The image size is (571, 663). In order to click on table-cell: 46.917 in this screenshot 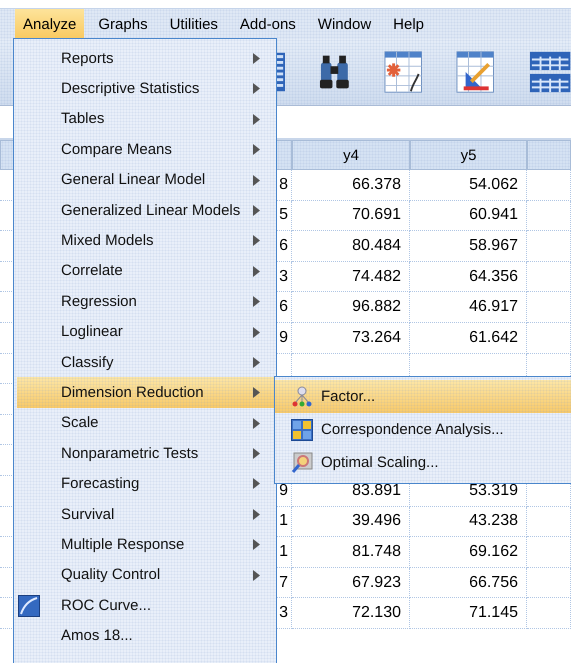, I will do `click(468, 307)`.